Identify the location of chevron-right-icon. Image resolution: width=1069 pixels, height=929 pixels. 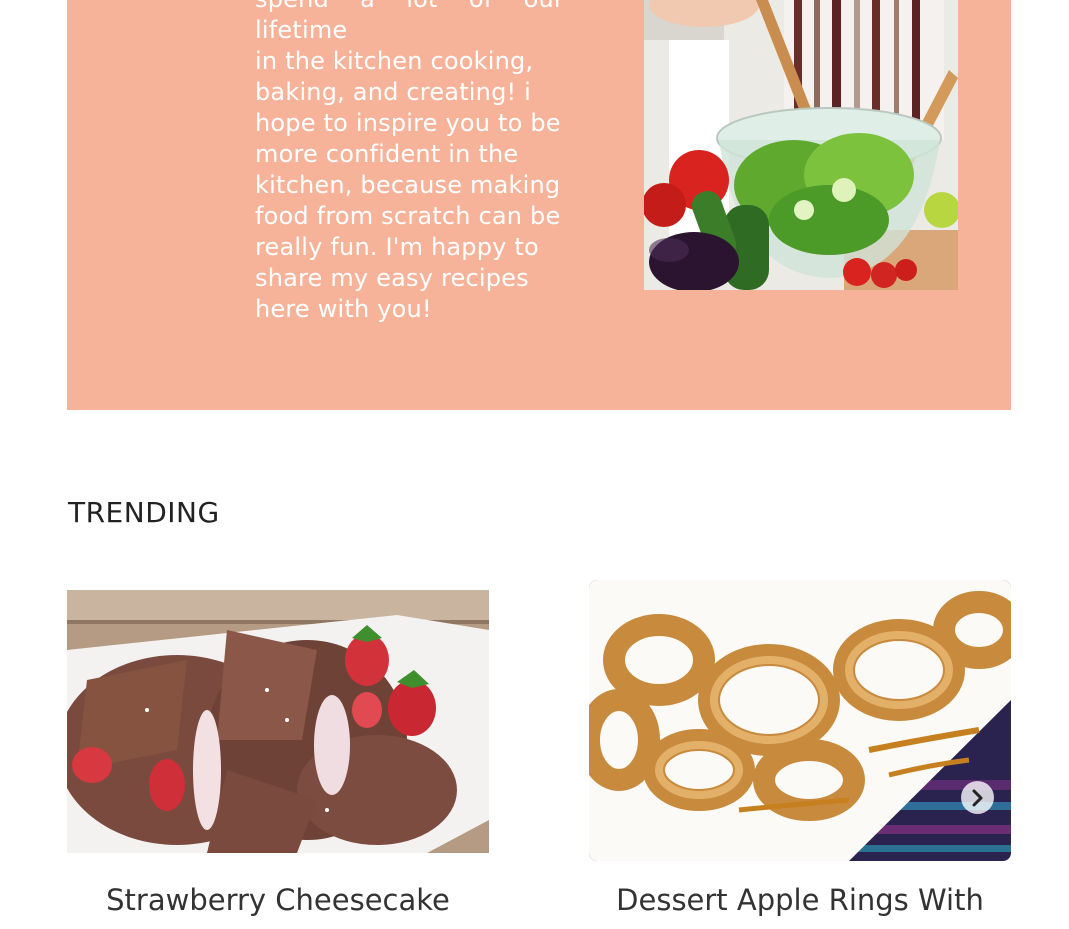
(978, 798).